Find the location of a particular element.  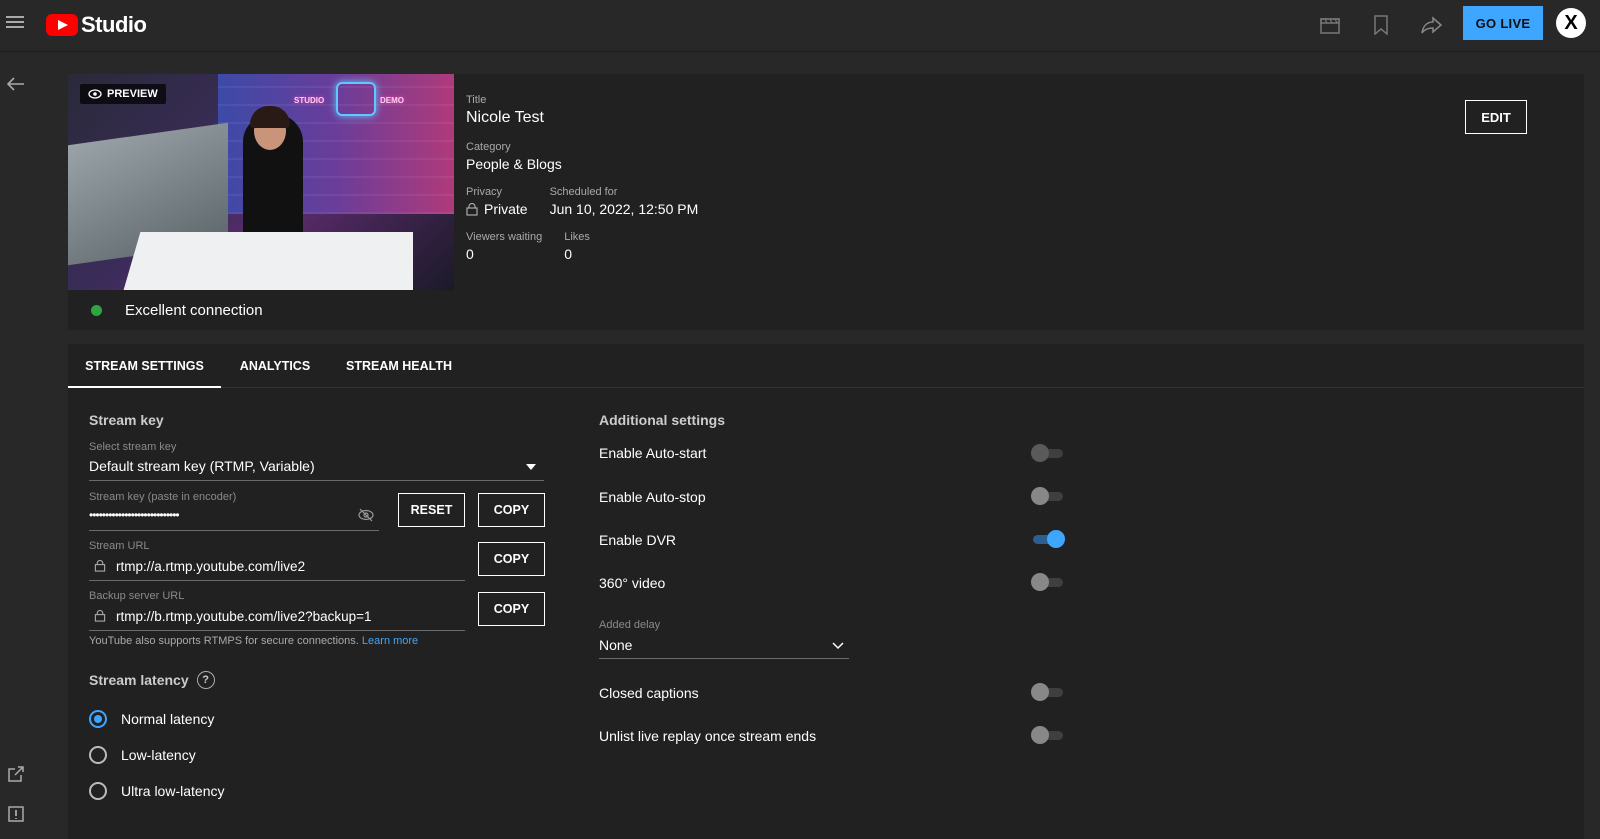

preview-label: PREVIEW is located at coordinates (132, 94).